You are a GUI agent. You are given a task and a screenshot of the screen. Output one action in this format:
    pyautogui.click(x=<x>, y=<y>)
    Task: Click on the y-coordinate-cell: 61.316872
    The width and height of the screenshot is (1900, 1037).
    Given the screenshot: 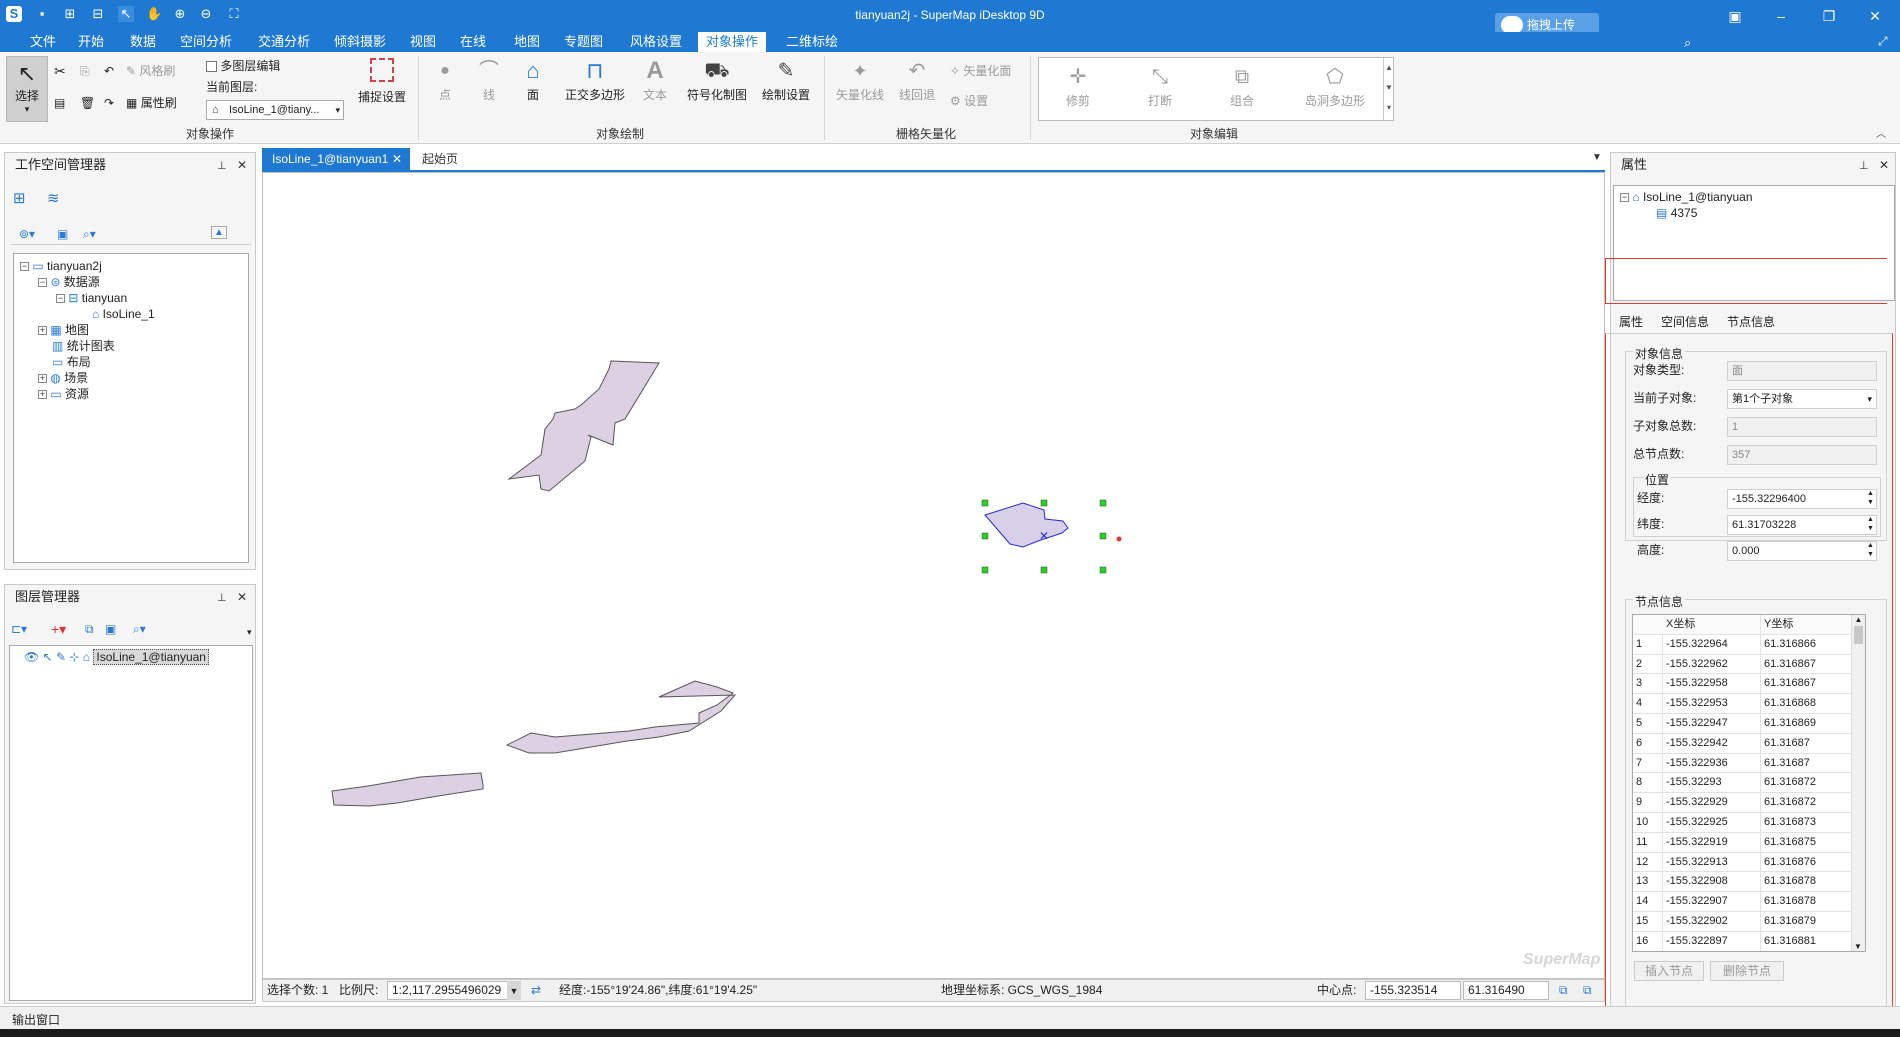 What is the action you would take?
    pyautogui.click(x=1807, y=783)
    